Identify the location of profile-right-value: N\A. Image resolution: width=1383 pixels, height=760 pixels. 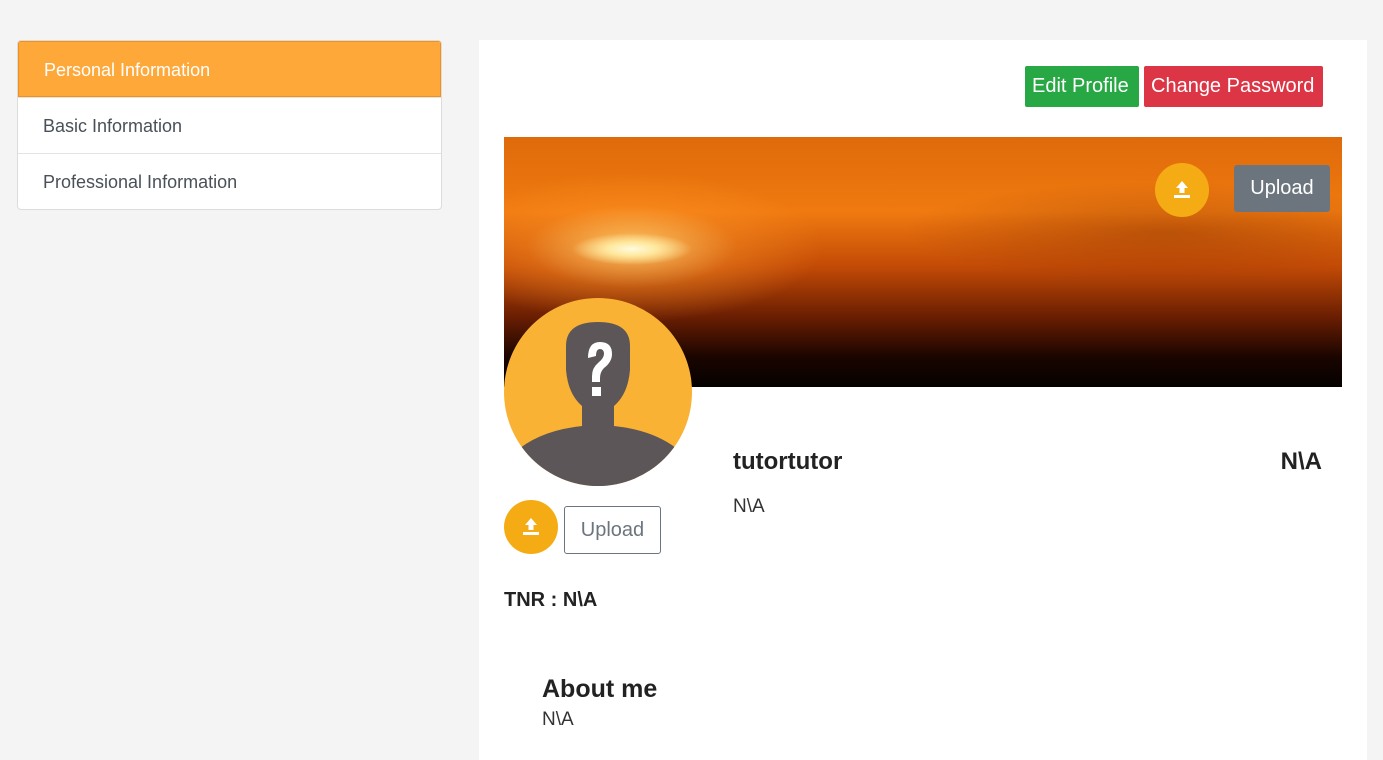
(1301, 461).